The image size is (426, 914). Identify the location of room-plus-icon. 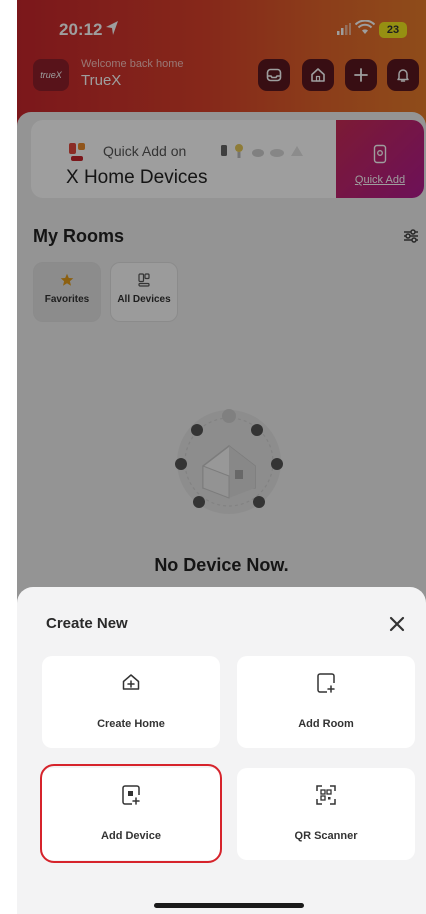
(326, 685).